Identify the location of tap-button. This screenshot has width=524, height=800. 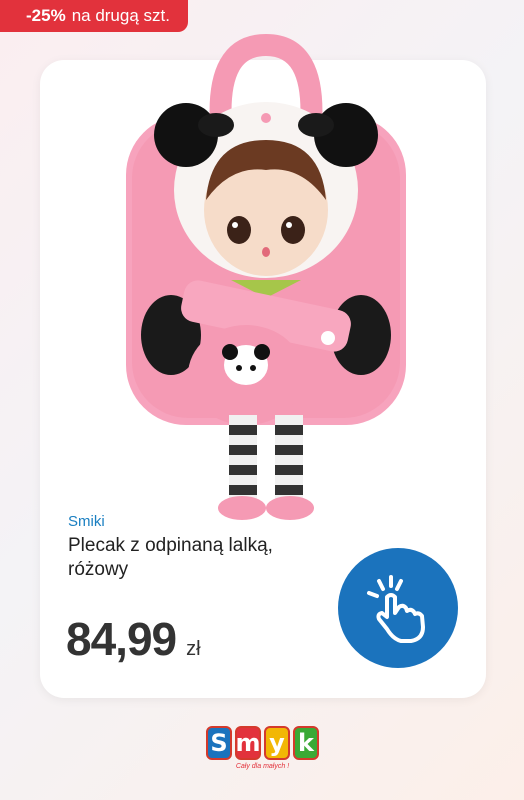
(398, 608).